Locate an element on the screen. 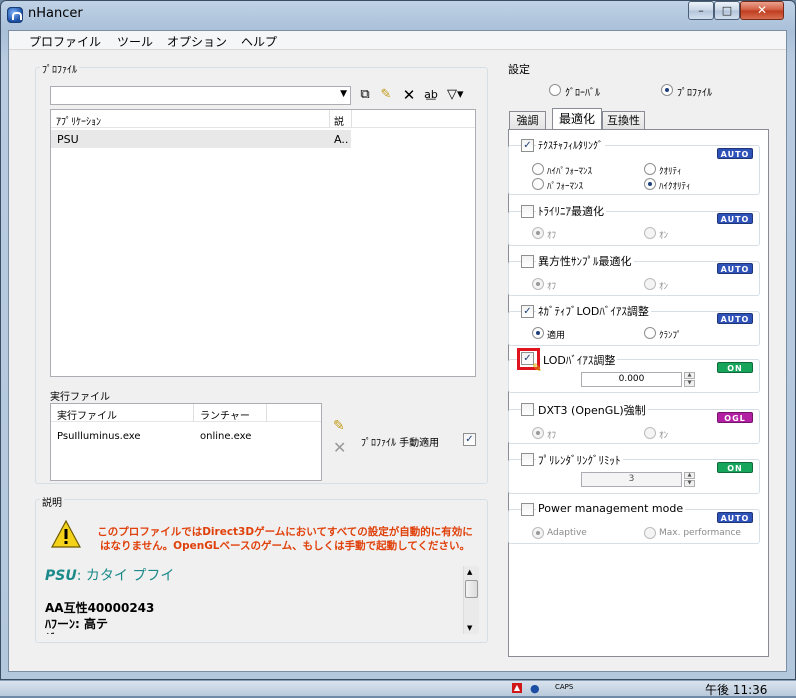 Image resolution: width=796 pixels, height=698 pixels. table-row: PsuIlluminus.exe online.exe is located at coordinates (186, 437).